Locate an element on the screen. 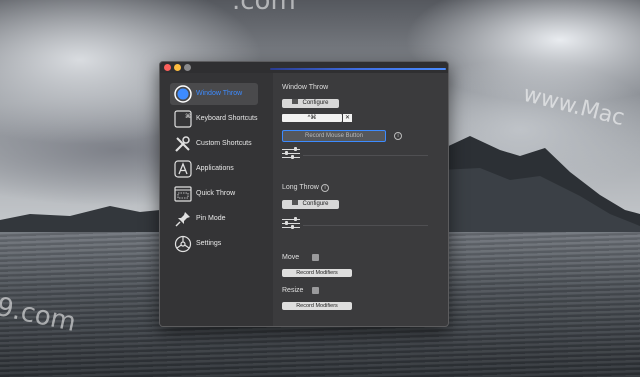 The width and height of the screenshot is (640, 377). sidebar-item-keyboard-shortcuts: ⌘ Keyboard Shortcuts is located at coordinates (214, 119).